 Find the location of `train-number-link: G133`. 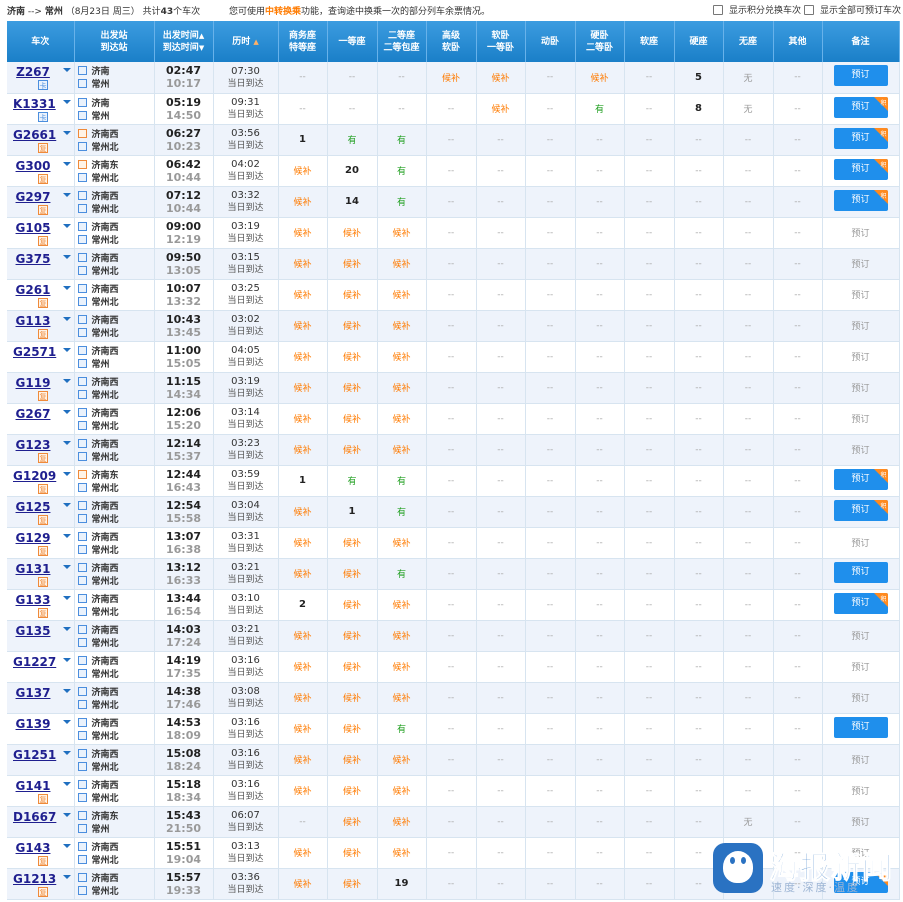

train-number-link: G133 is located at coordinates (33, 600).